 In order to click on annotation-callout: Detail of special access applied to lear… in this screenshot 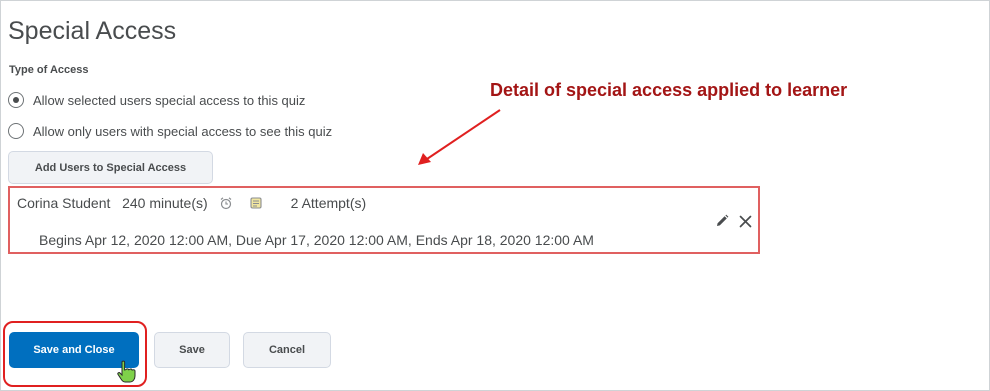, I will do `click(669, 90)`.